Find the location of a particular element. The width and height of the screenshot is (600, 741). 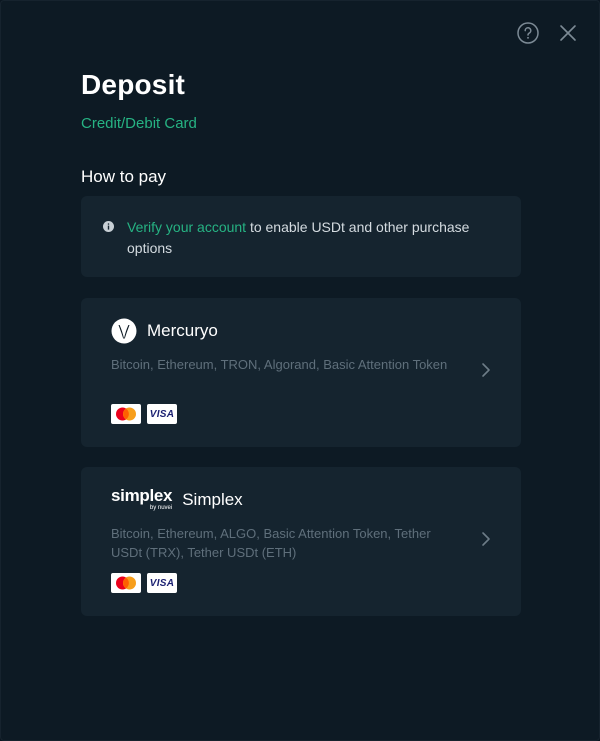

close-icon is located at coordinates (568, 33).